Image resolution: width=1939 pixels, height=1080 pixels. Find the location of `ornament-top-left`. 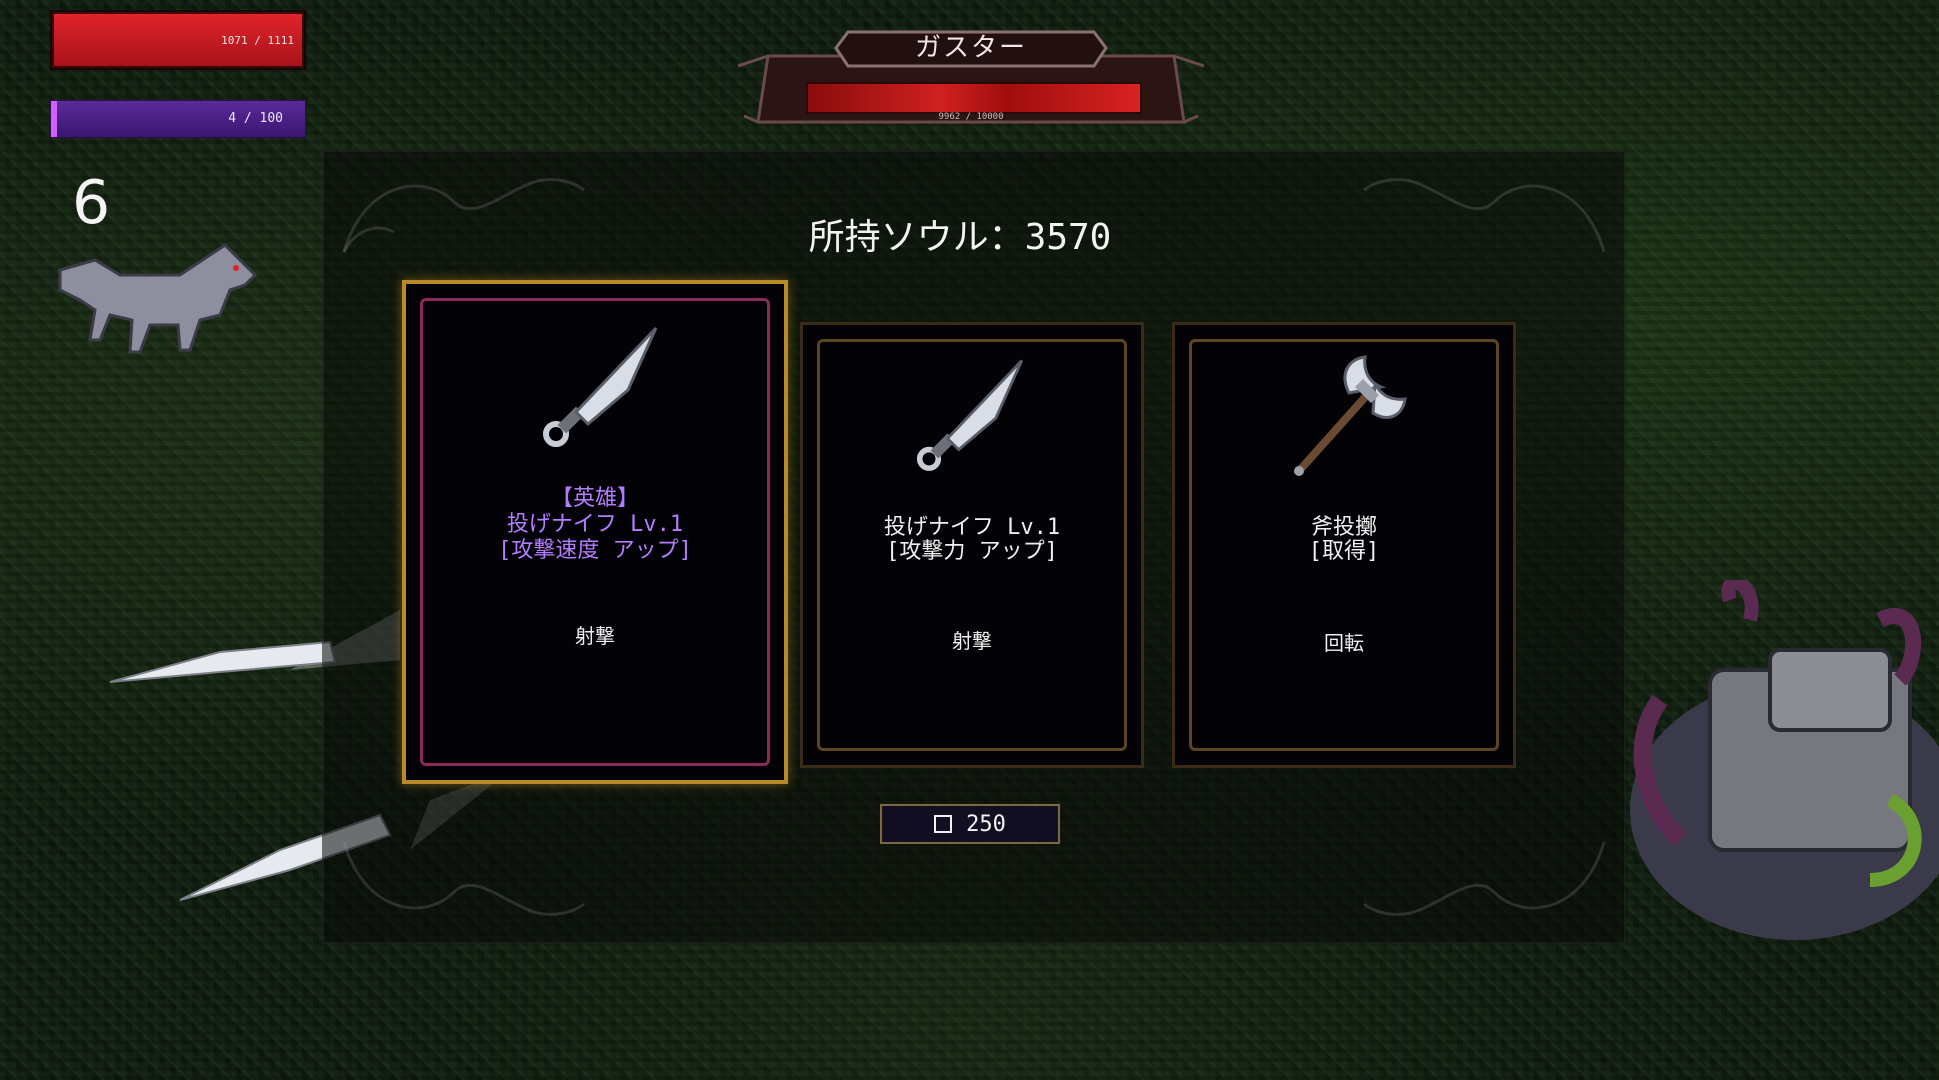

ornament-top-left is located at coordinates (463, 215).